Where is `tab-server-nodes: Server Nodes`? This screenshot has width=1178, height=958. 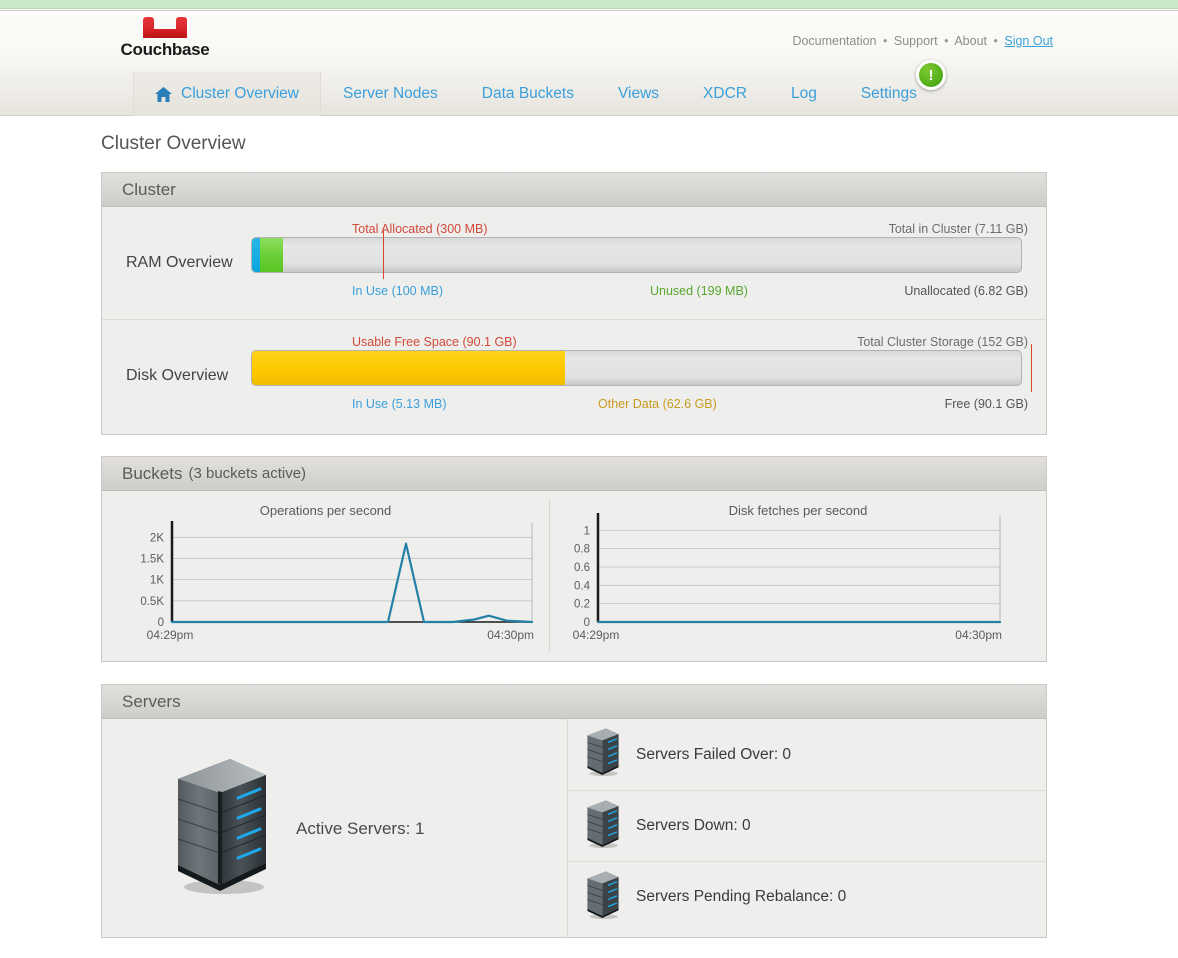
tab-server-nodes: Server Nodes is located at coordinates (390, 94).